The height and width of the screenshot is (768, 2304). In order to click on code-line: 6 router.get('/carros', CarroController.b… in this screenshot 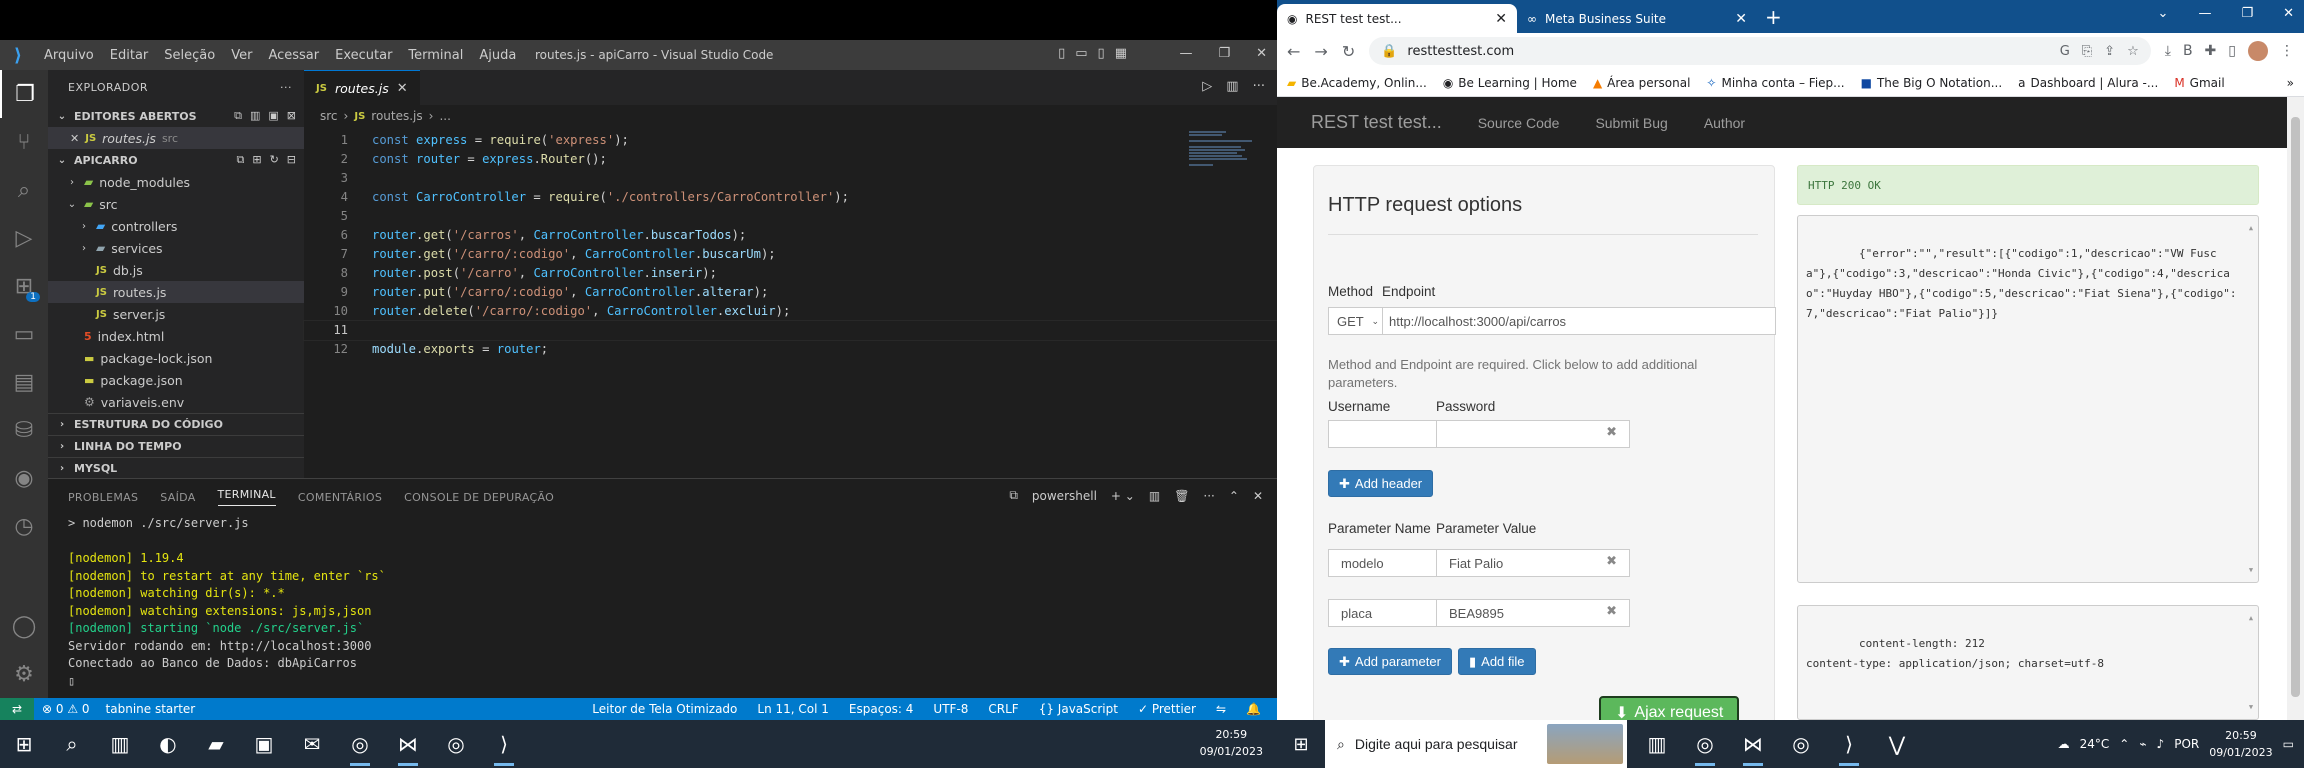, I will do `click(790, 235)`.